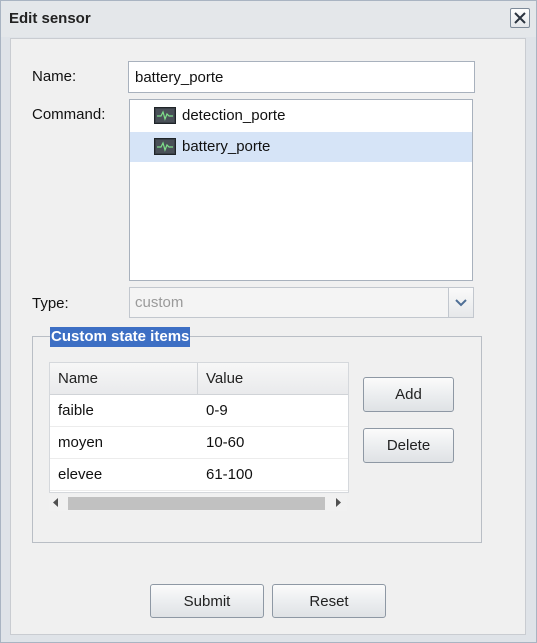 The height and width of the screenshot is (643, 537). Describe the element at coordinates (199, 411) in the screenshot. I see `table-row: faible 0-9` at that location.